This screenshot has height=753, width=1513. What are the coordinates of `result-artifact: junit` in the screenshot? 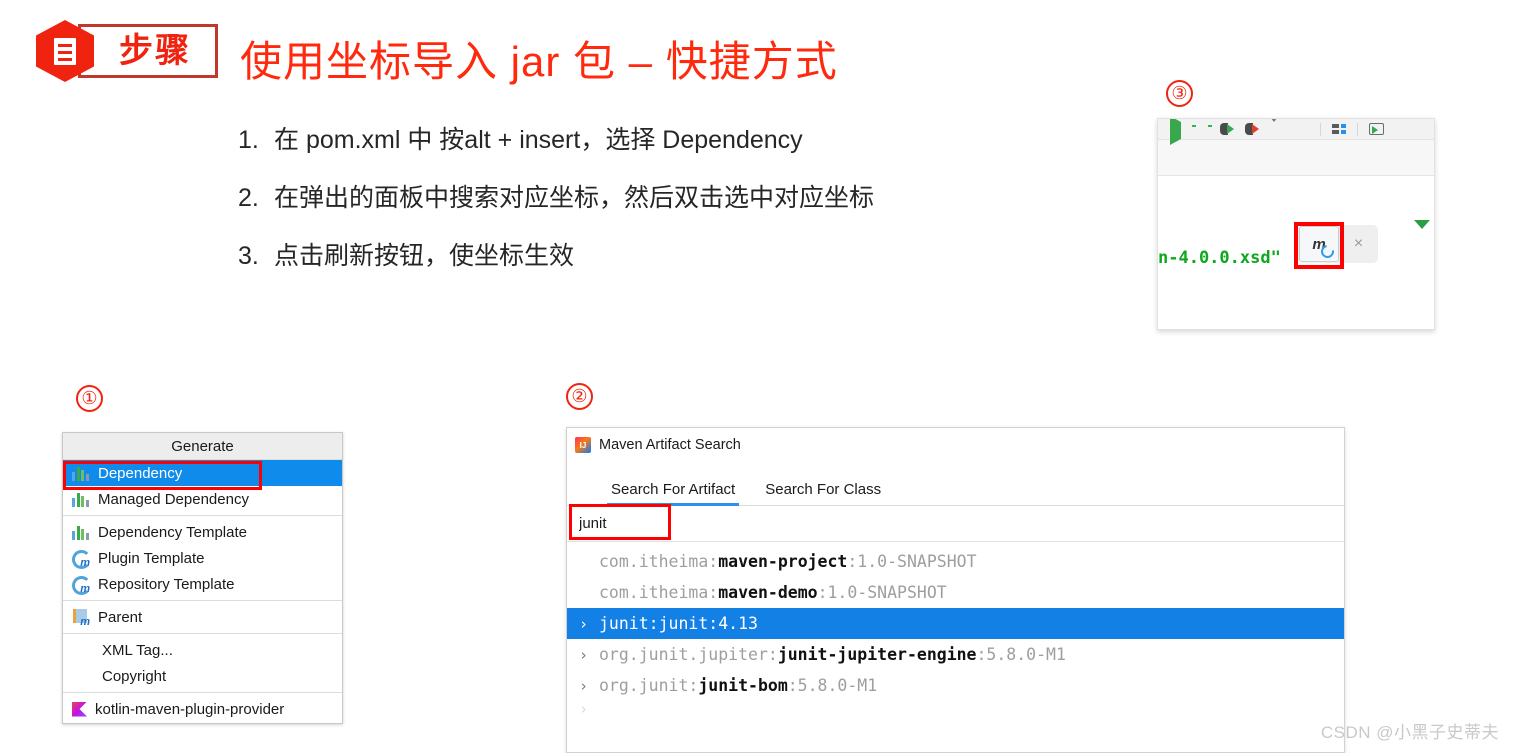 It's located at (683, 623).